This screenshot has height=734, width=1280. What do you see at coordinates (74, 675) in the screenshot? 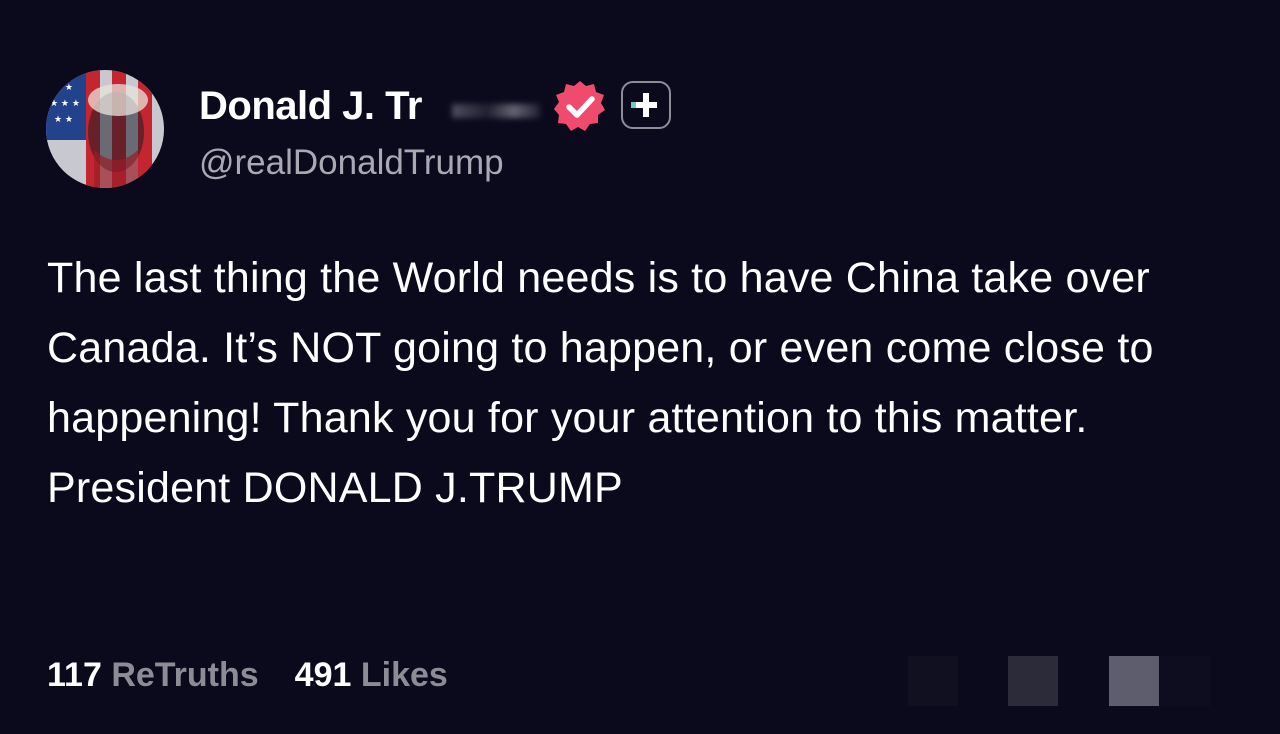
I see `retruths-count: 117` at bounding box center [74, 675].